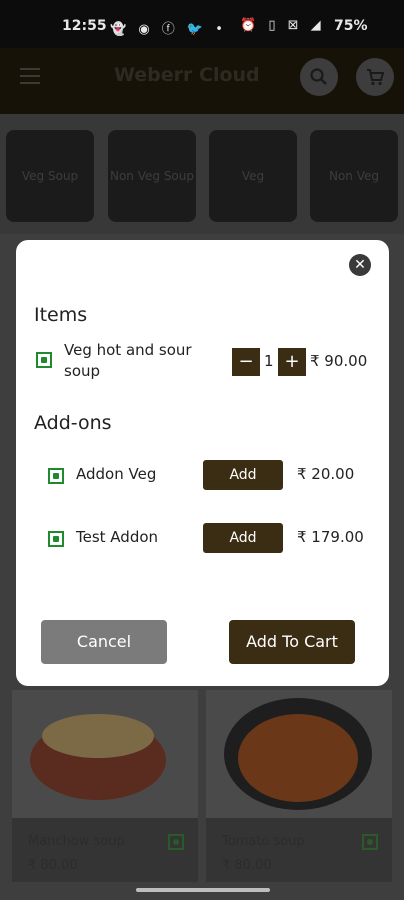 The image size is (404, 900). I want to click on add-to-cart-button: Add To Cart, so click(292, 642).